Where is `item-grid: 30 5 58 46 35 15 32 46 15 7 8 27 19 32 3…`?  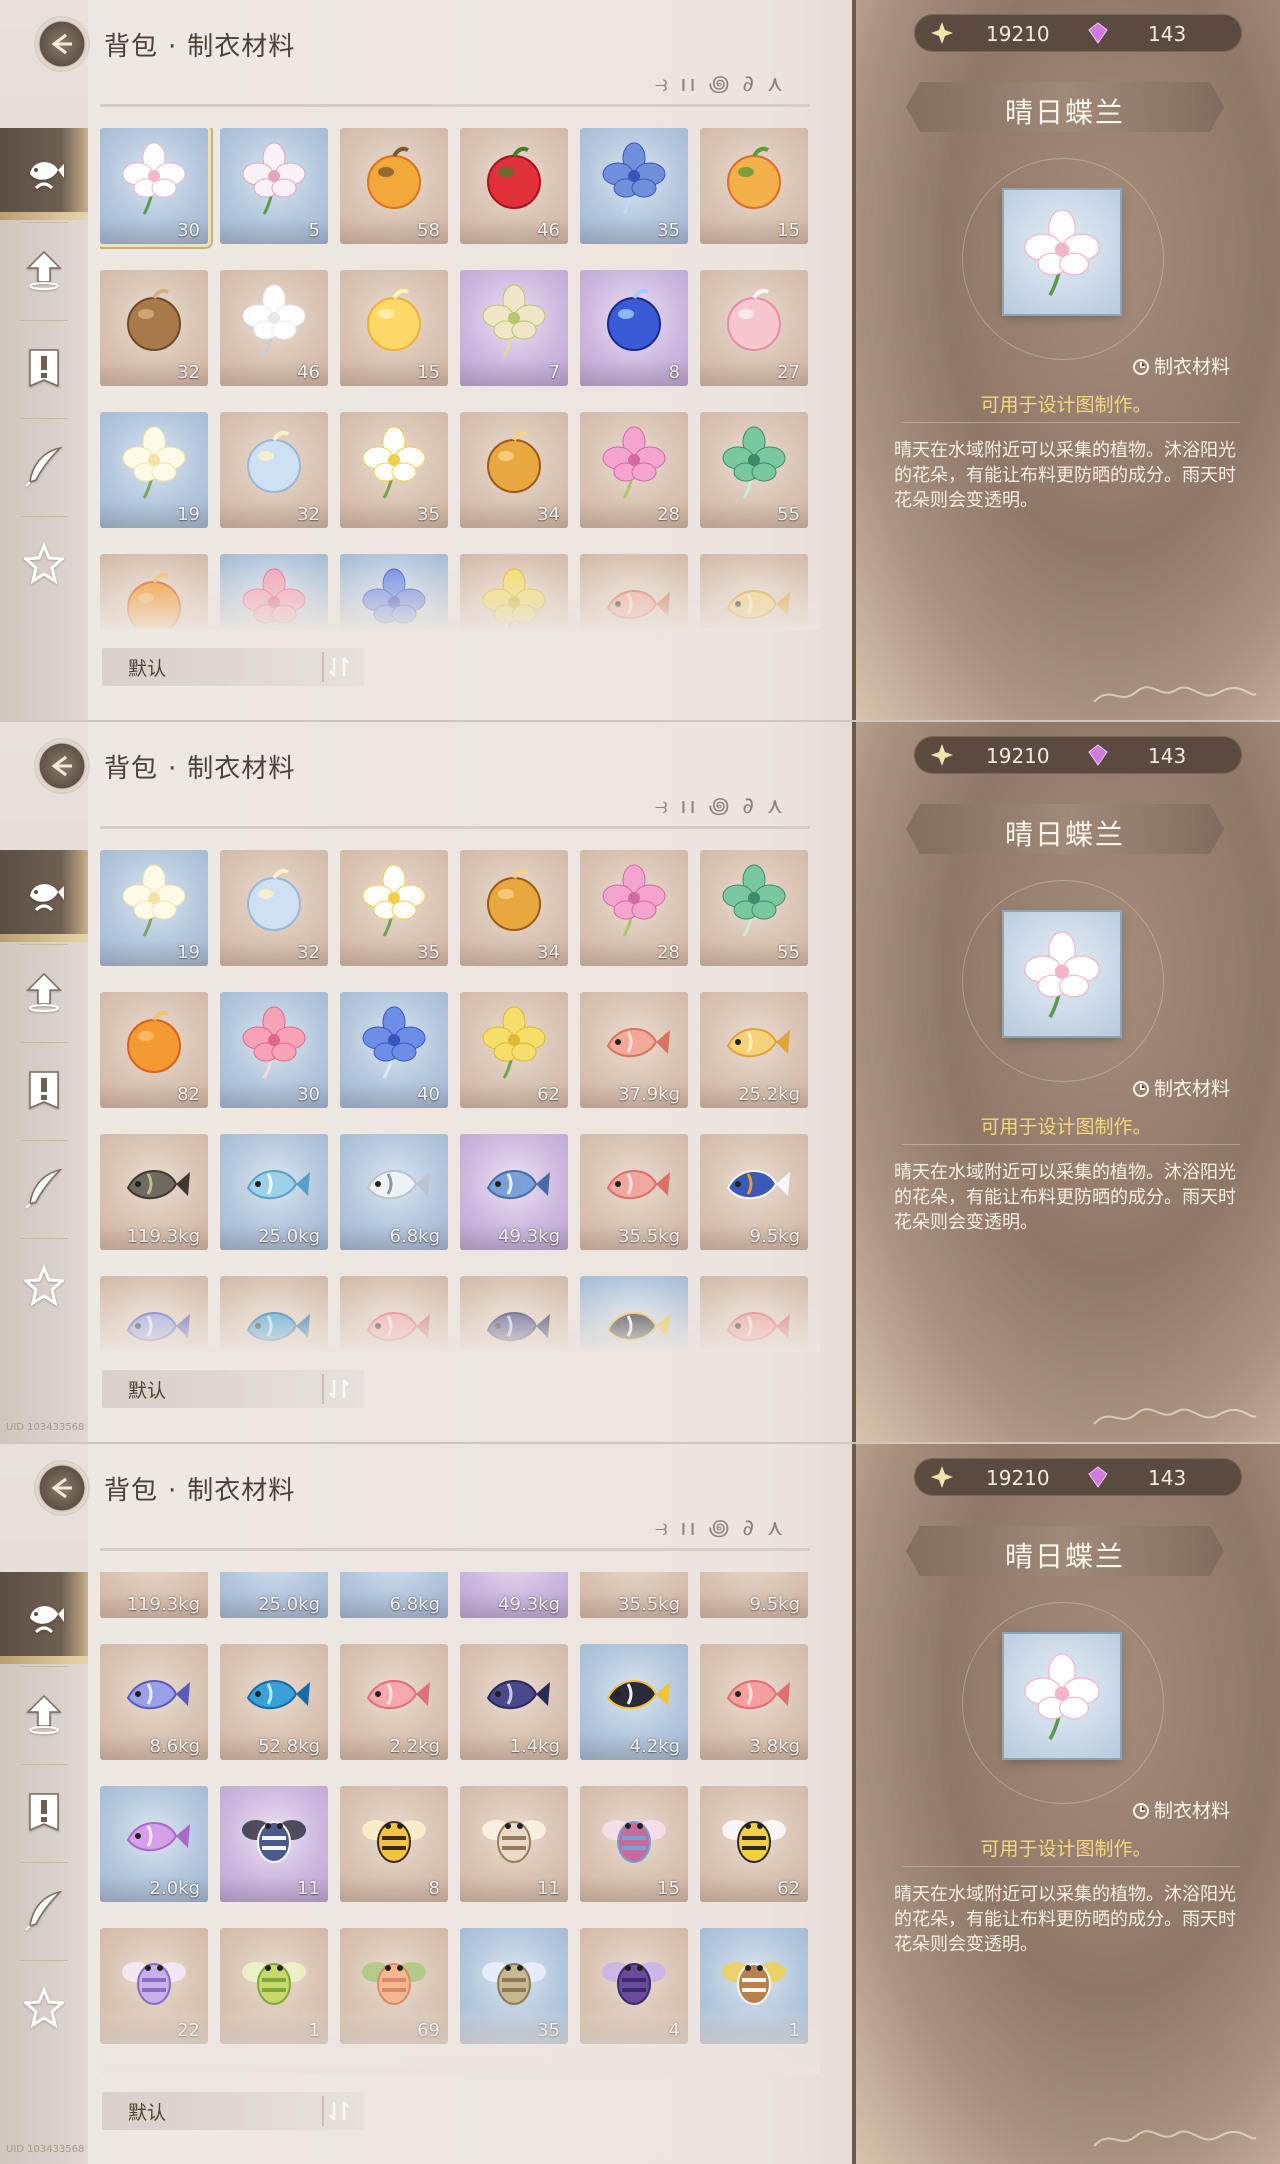
item-grid: 30 5 58 46 35 15 32 46 15 7 8 27 19 32 3… is located at coordinates (460, 378).